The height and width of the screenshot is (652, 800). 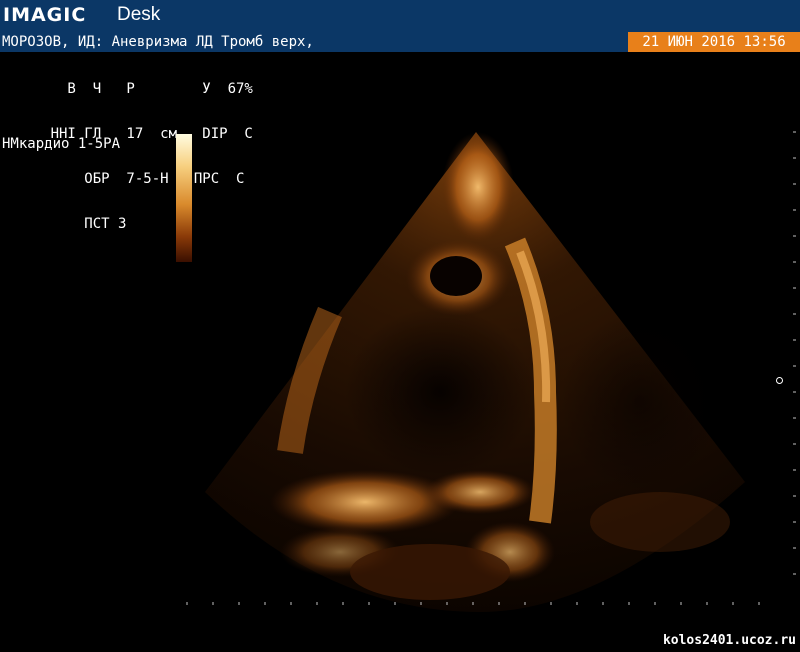 What do you see at coordinates (779, 380) in the screenshot?
I see `focus-marker-icon` at bounding box center [779, 380].